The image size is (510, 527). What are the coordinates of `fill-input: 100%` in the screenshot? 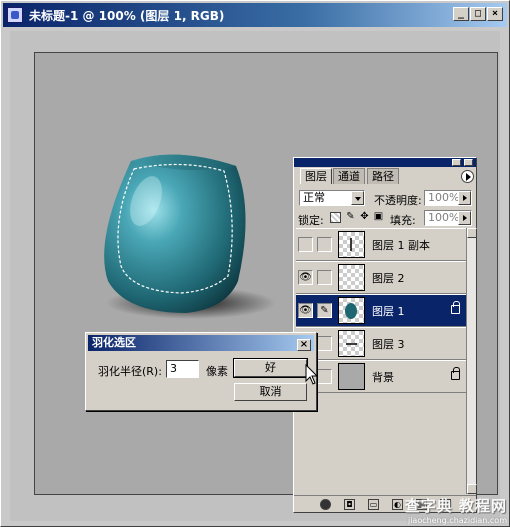 It's located at (448, 218).